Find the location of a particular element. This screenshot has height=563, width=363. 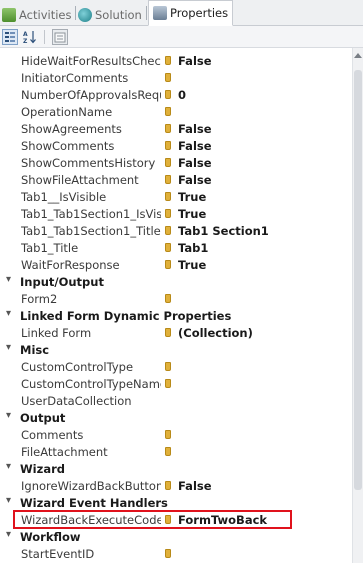

property-row: NumberOfApprovalsRequi 0 is located at coordinates (176, 94).